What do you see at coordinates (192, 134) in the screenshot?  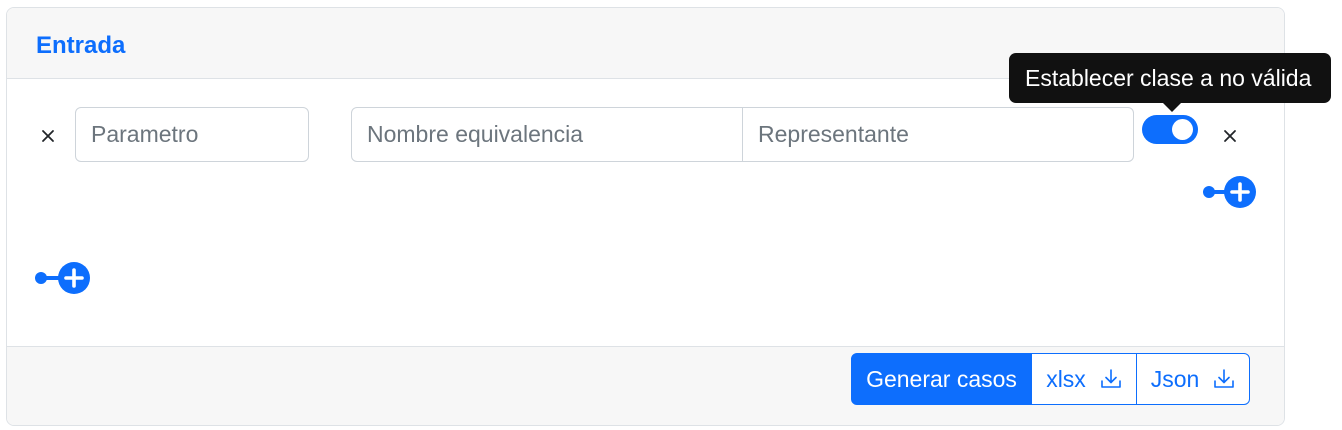 I see `parameter-input` at bounding box center [192, 134].